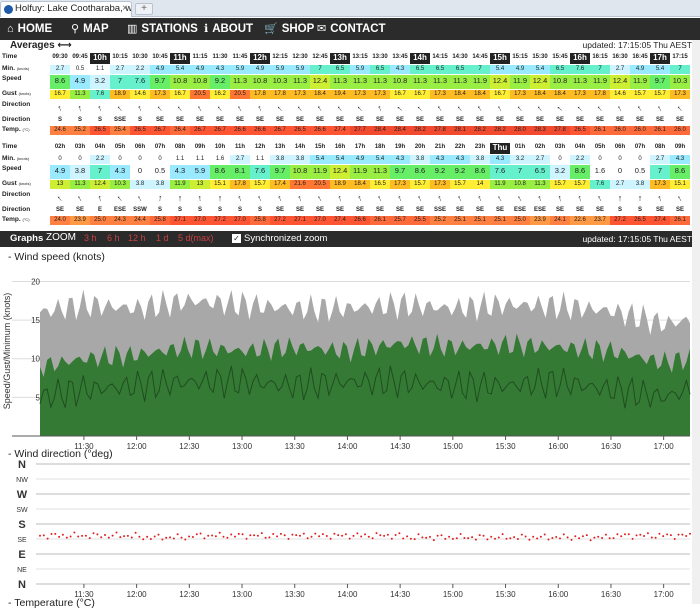 Image resolution: width=700 pixels, height=609 pixels. I want to click on time-cell: 22h, so click(460, 147).